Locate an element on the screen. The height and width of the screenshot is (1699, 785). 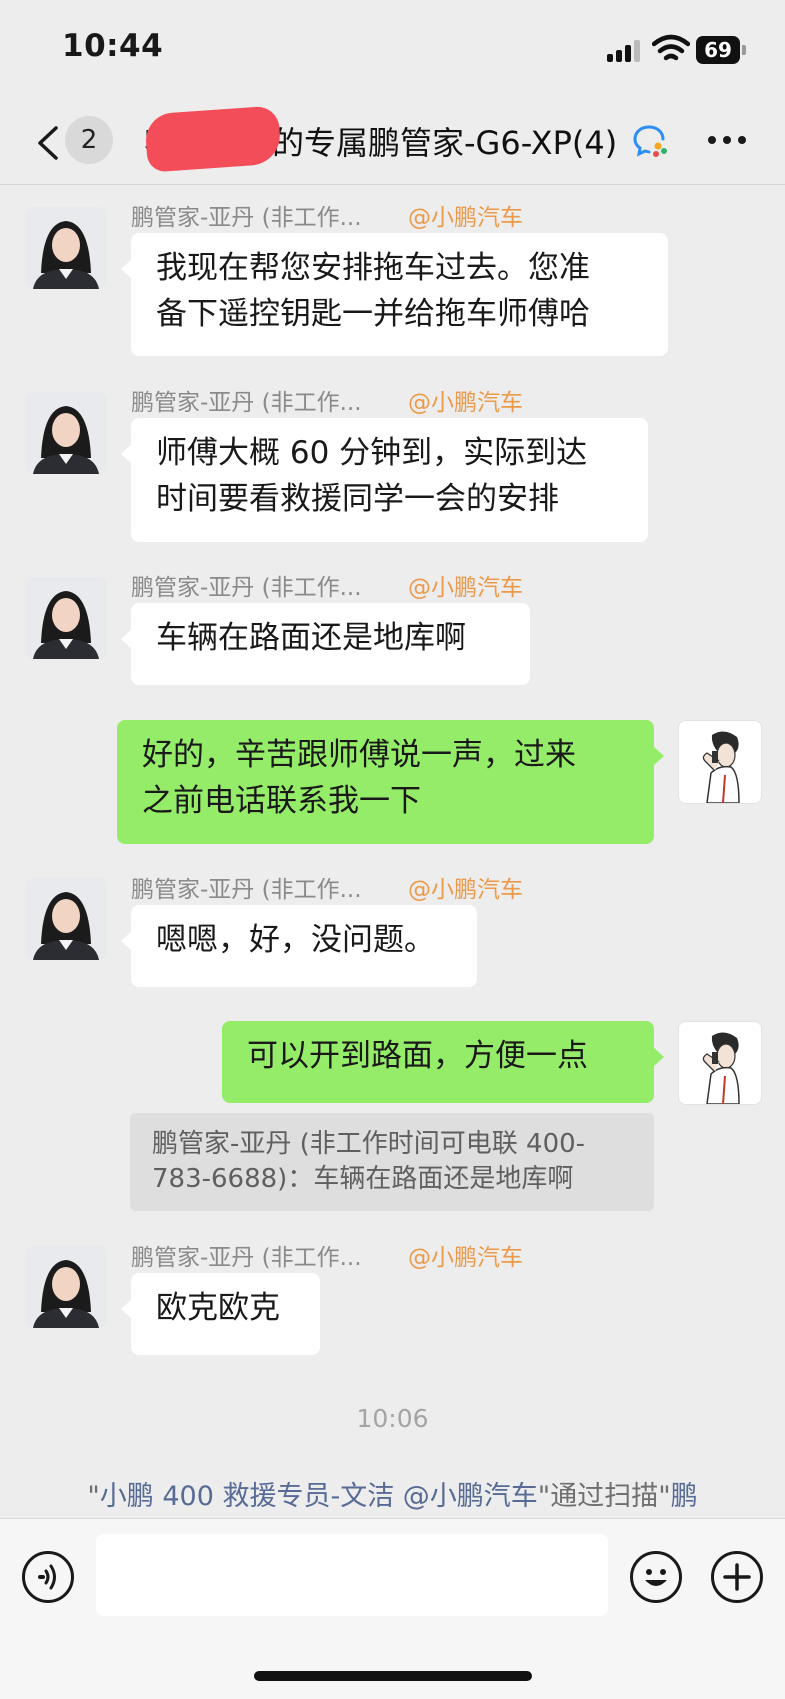
chat-header: 2 客 的专属鹏管家-G6-XP(4) is located at coordinates (392, 142).